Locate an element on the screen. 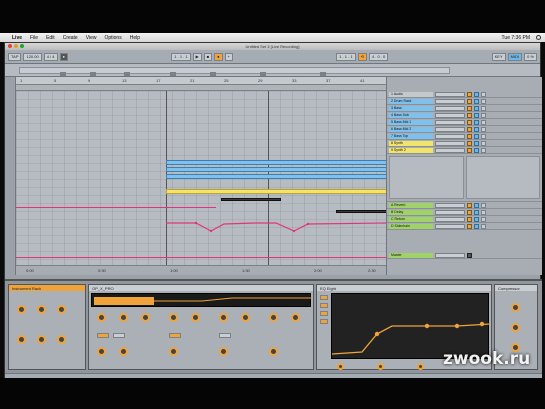  midi-map-button: MIDI is located at coordinates (515, 56).